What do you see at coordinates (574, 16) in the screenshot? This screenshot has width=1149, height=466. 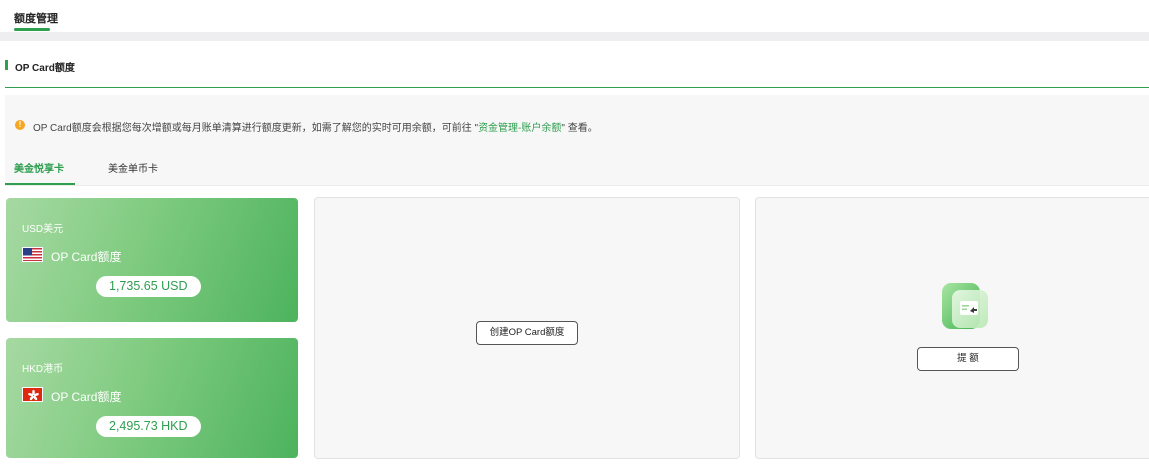 I see `top-tab-bar: 额度管理` at bounding box center [574, 16].